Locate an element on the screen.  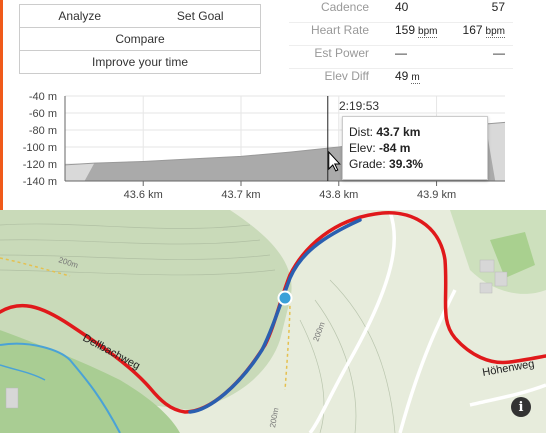
stat-label: Elev Diff is located at coordinates (346, 76).